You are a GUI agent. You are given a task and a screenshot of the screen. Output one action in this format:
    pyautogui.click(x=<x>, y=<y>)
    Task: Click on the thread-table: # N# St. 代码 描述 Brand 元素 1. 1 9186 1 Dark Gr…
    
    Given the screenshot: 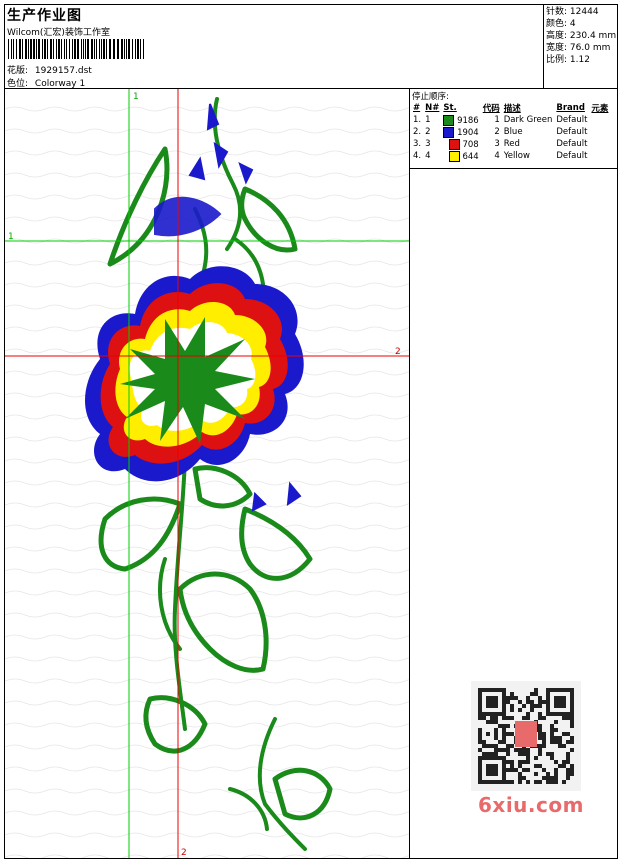 What is the action you would take?
    pyautogui.click(x=510, y=132)
    